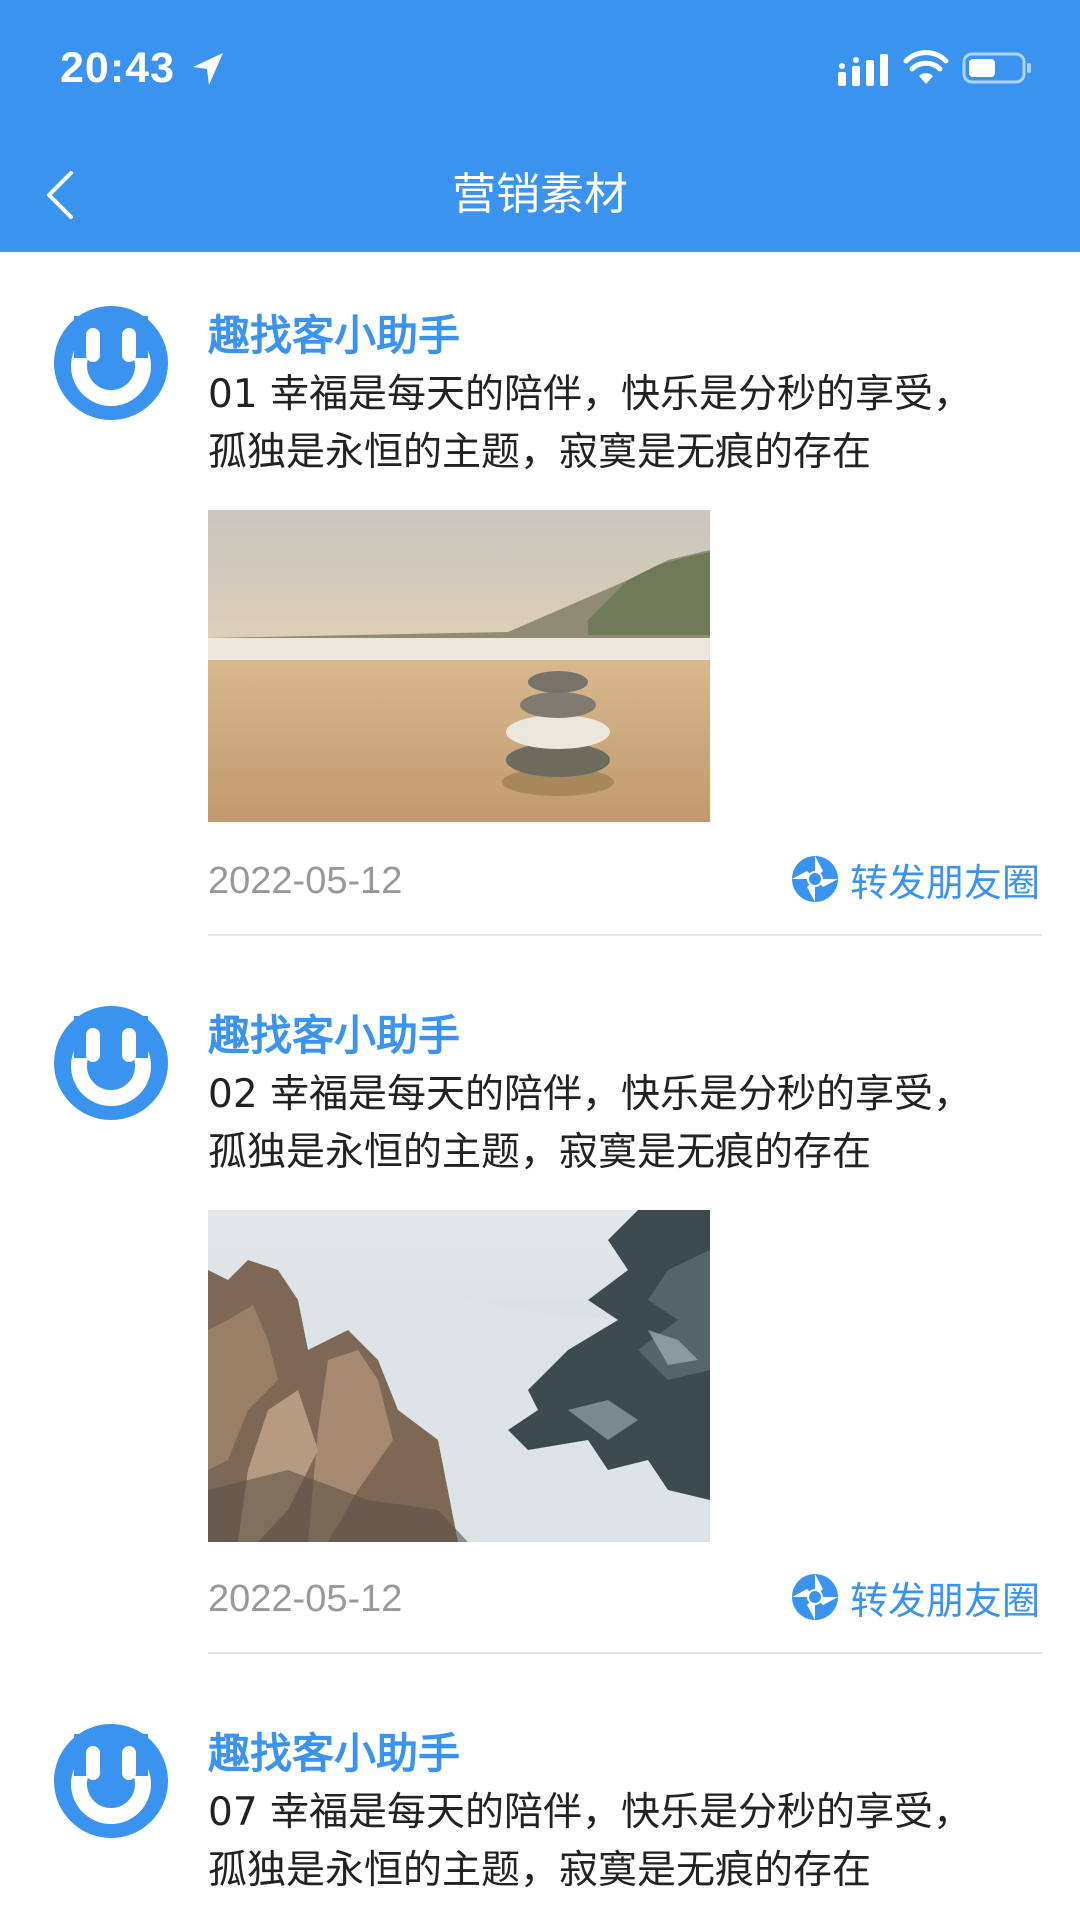  I want to click on status-time: 20:43, so click(117, 68).